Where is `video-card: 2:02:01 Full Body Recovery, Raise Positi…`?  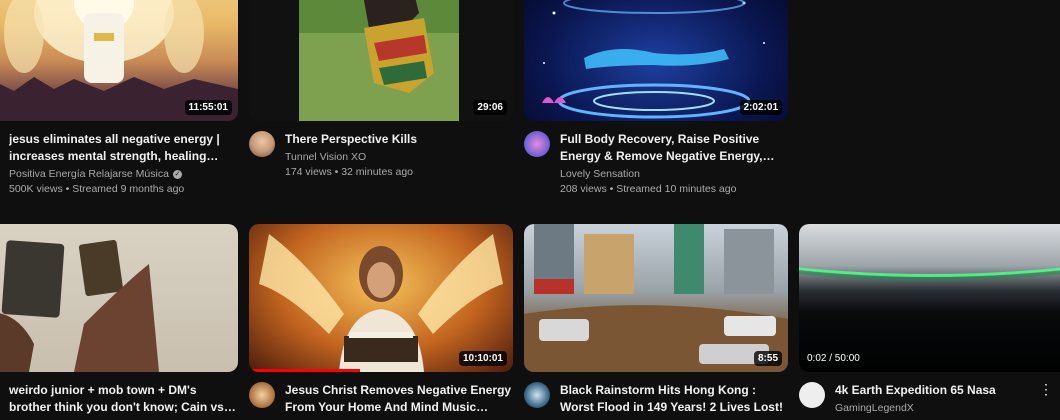
video-card: 2:02:01 Full Body Recovery, Raise Positi… is located at coordinates (656, 98).